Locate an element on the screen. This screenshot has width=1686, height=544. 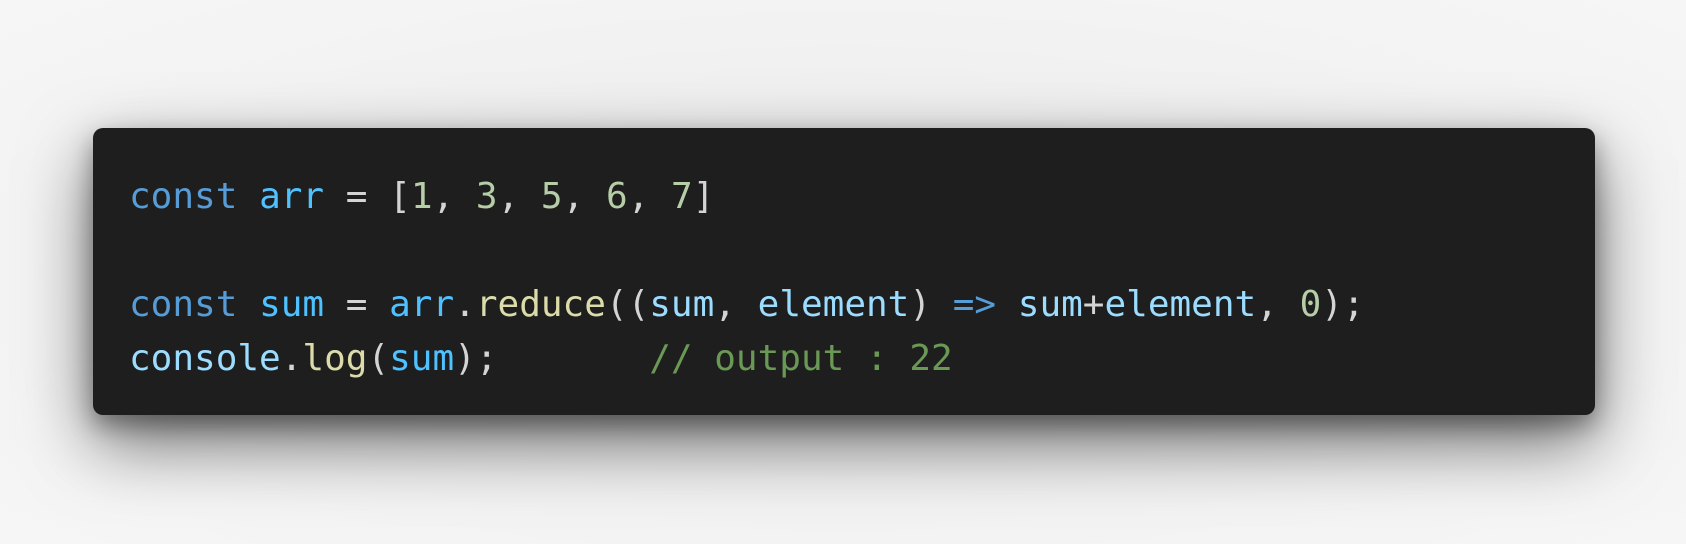
plus-operator: + is located at coordinates (1093, 304).